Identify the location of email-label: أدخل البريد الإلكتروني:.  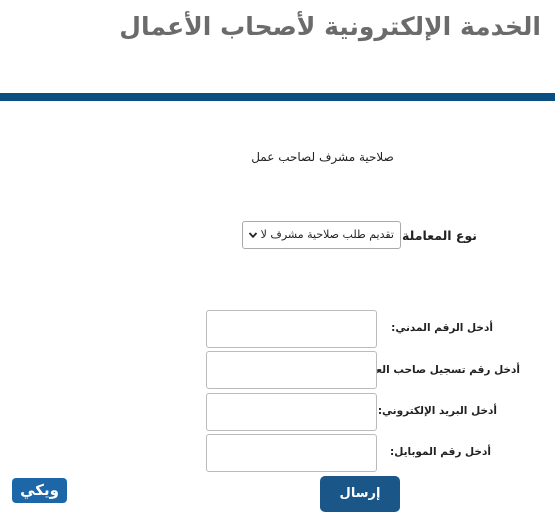
(437, 411).